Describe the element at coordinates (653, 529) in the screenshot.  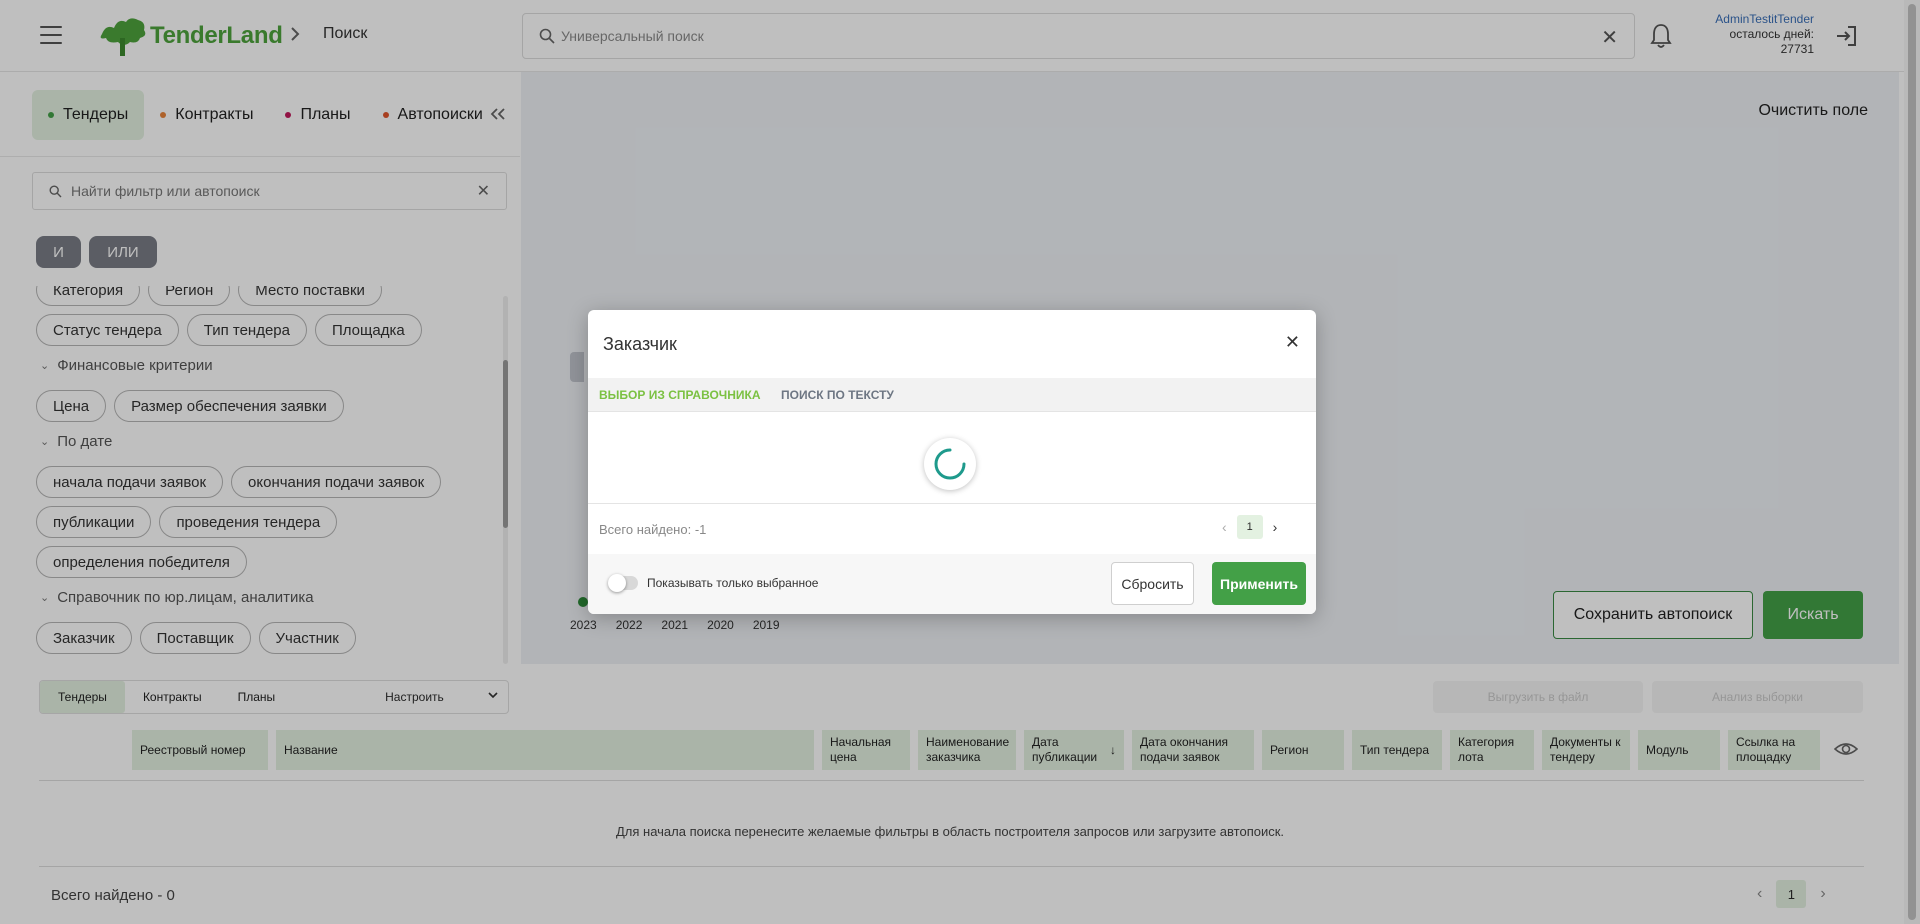
I see `modal-found-count: Всего найдено: -1` at that location.